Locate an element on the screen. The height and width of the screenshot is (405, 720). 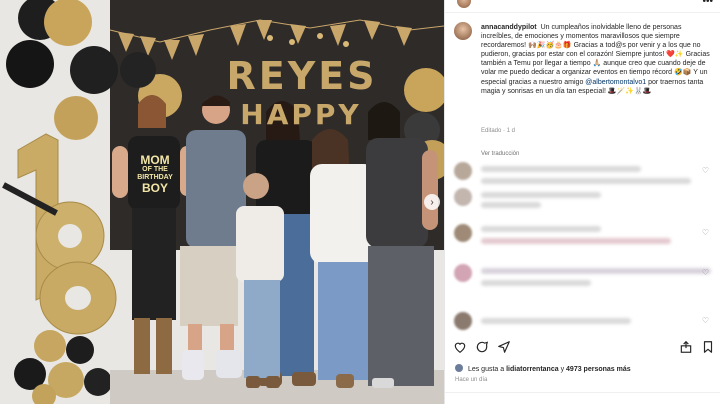
author-avatar is located at coordinates (464, 4).